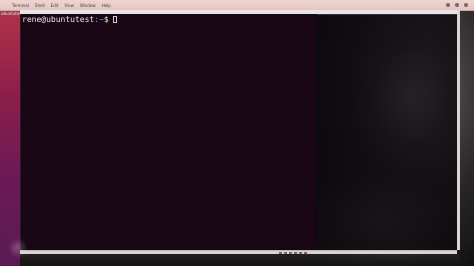 The height and width of the screenshot is (266, 474). Describe the element at coordinates (114, 19) in the screenshot. I see `terminal-cursor` at that location.